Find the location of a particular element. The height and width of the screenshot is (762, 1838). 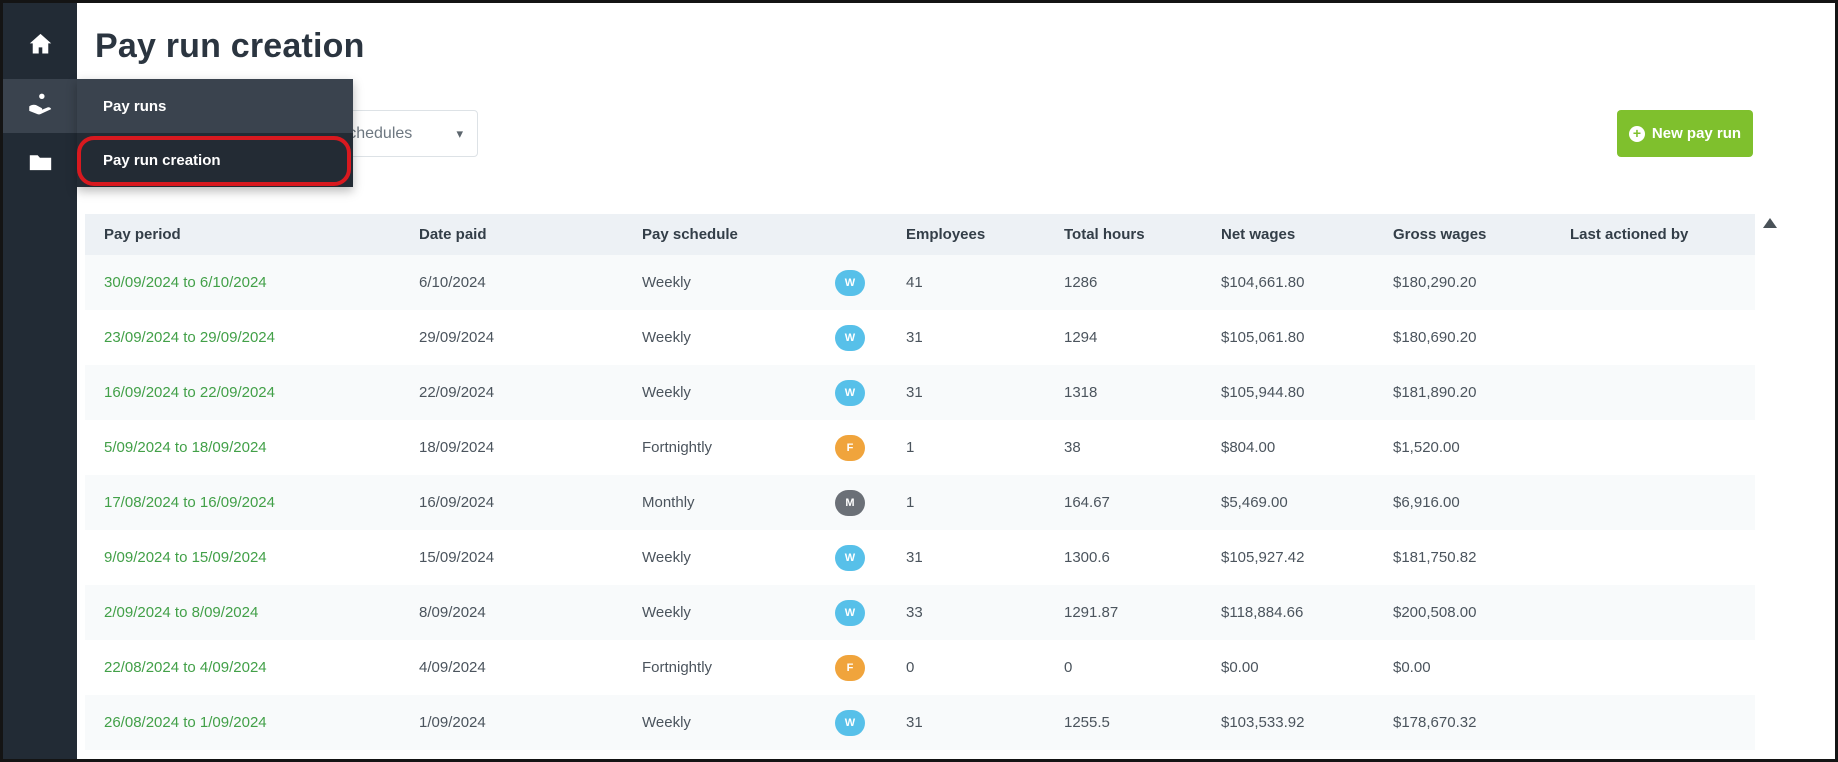

net-wages-cell: $105,944.80 is located at coordinates (1263, 392).